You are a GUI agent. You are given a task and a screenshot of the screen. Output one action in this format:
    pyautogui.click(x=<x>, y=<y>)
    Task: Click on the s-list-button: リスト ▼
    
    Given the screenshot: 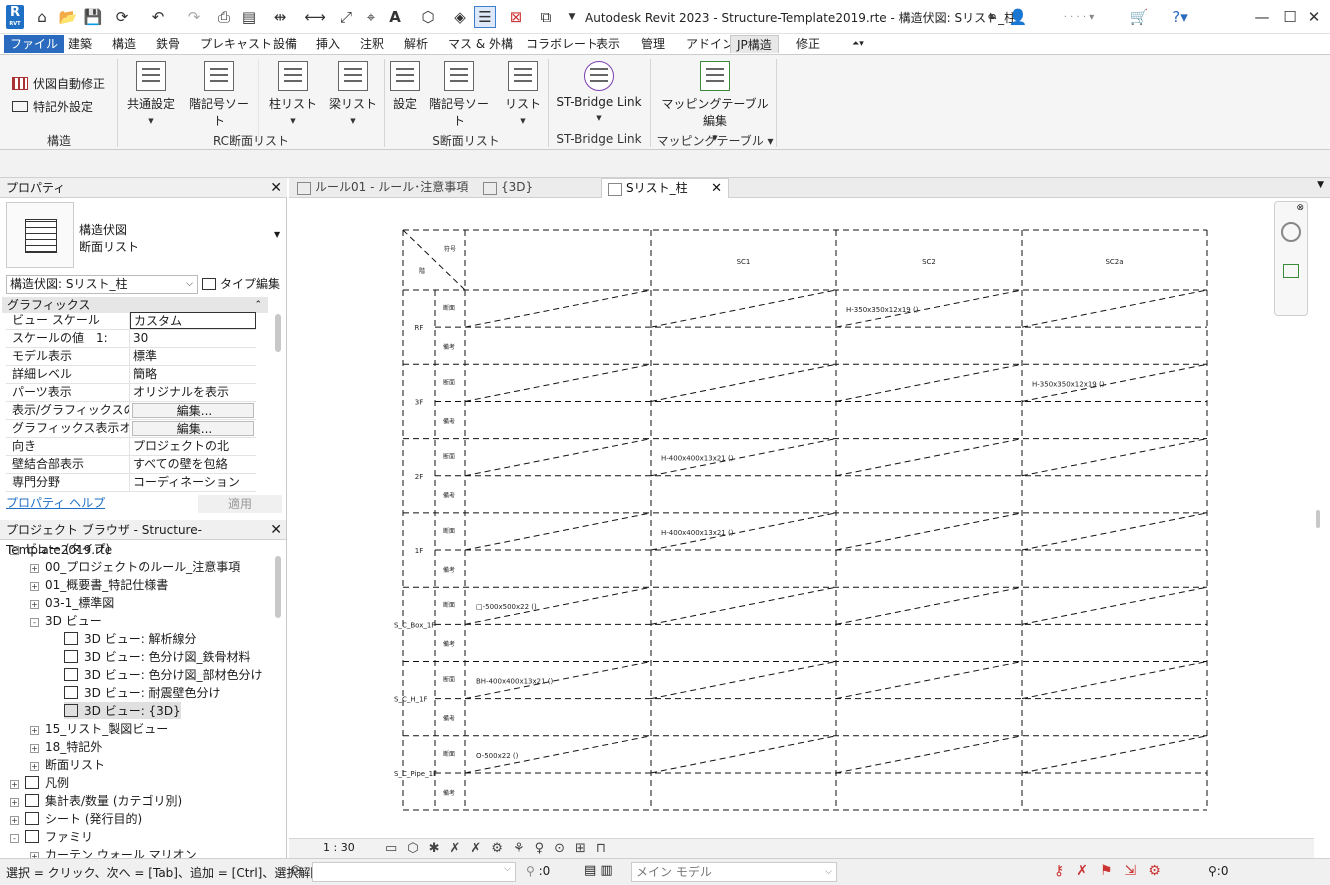 What is the action you would take?
    pyautogui.click(x=523, y=93)
    